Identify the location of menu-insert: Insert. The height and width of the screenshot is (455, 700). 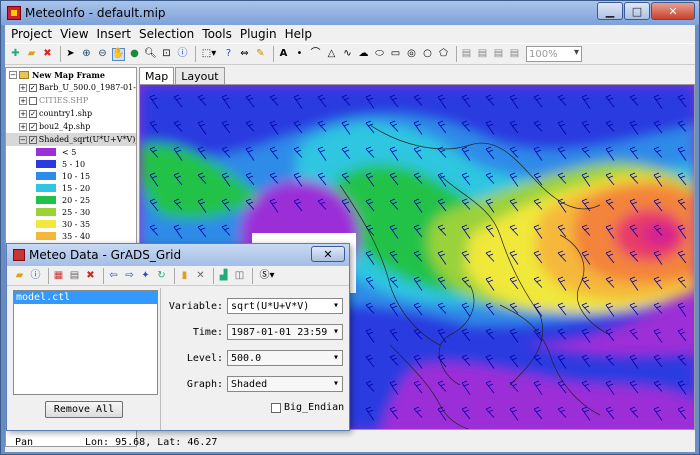
(114, 34).